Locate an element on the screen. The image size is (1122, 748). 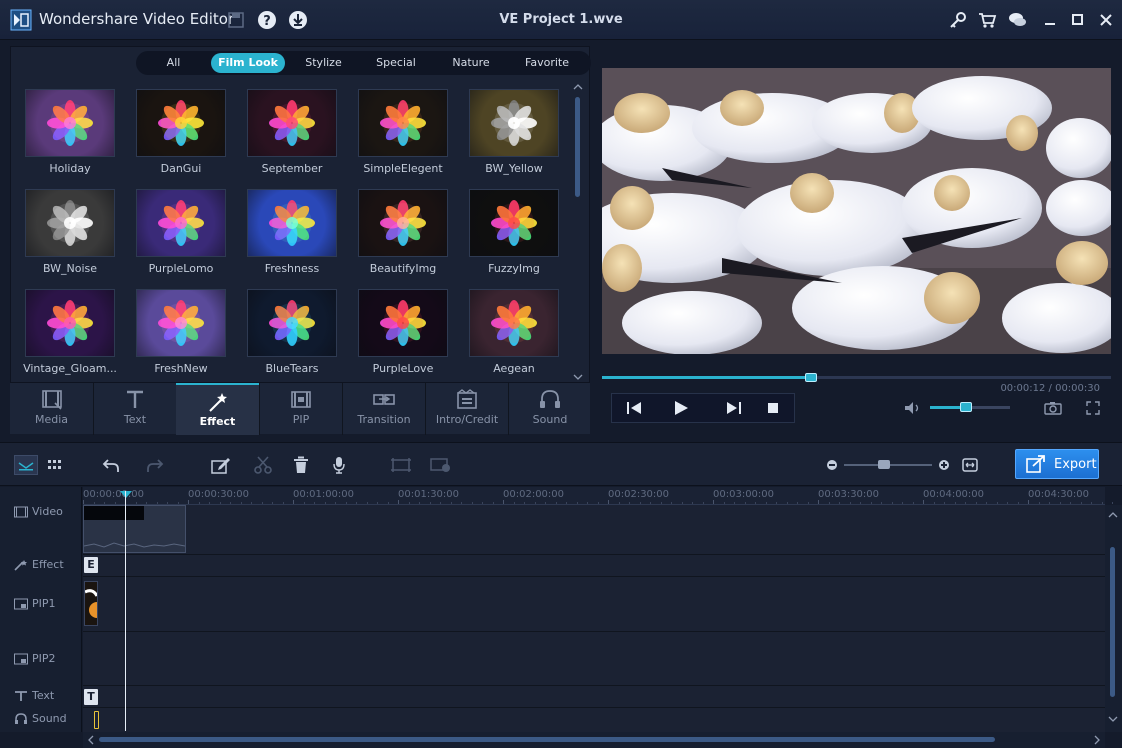
snapshot-camera-icon is located at coordinates (1053, 408).